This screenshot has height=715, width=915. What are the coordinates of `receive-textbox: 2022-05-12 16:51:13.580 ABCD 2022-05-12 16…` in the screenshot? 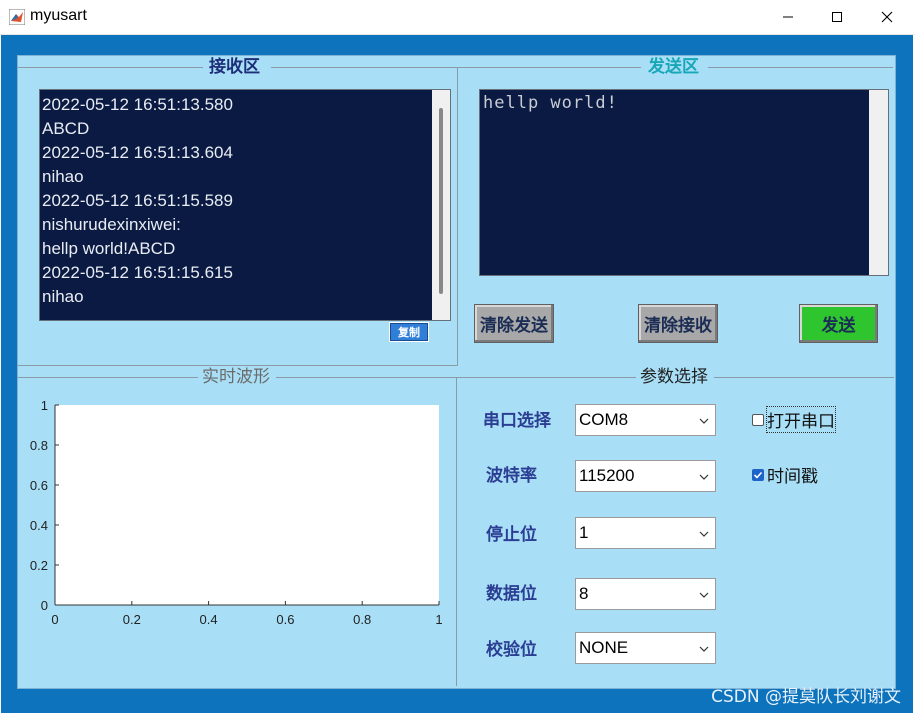 It's located at (245, 205).